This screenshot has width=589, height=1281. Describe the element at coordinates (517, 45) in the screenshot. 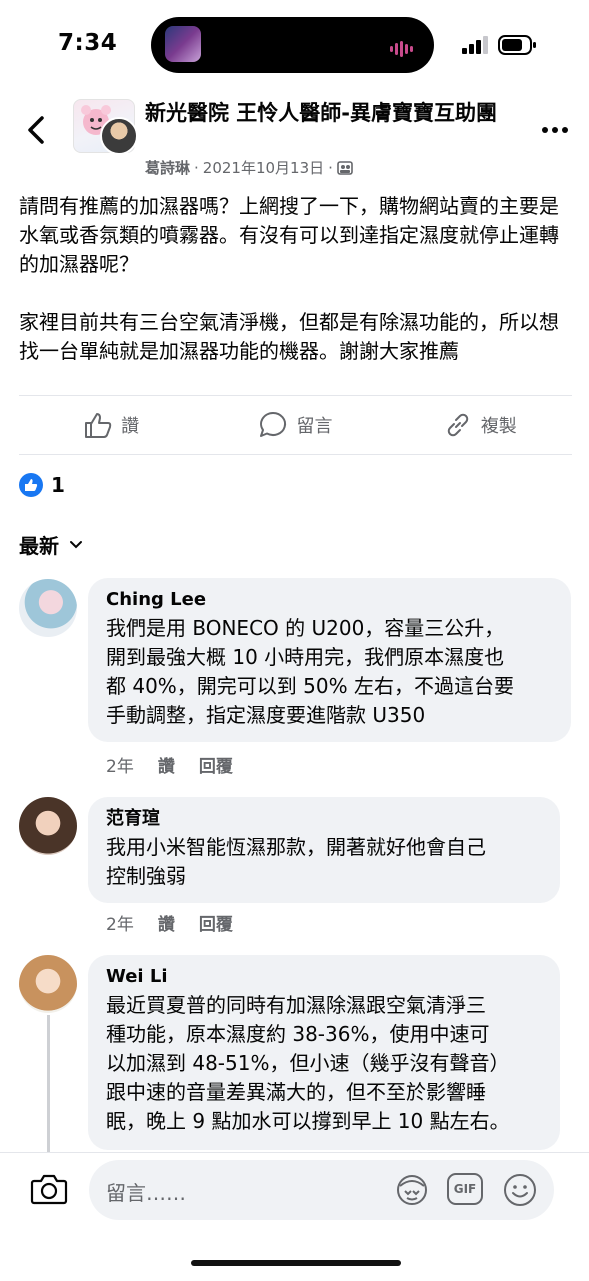

I see `battery-icon` at that location.